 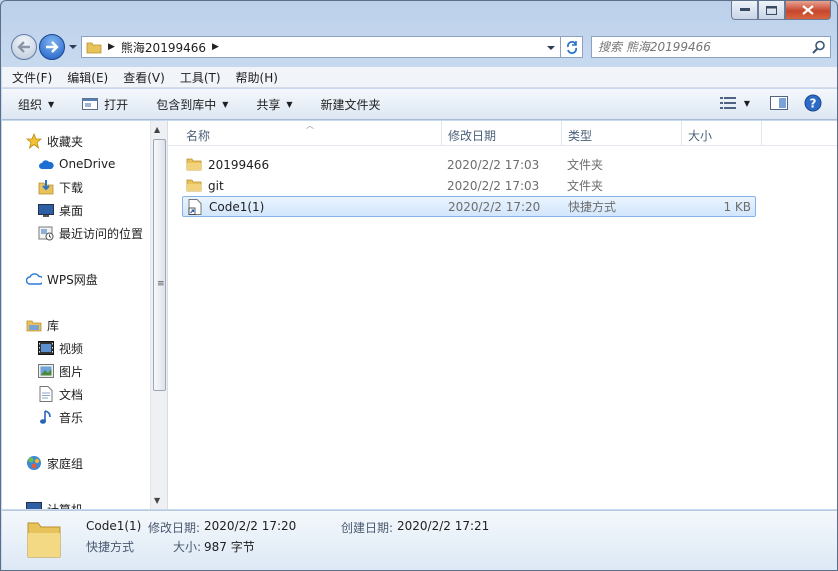 I want to click on nav-libraries: 库, so click(x=42, y=325).